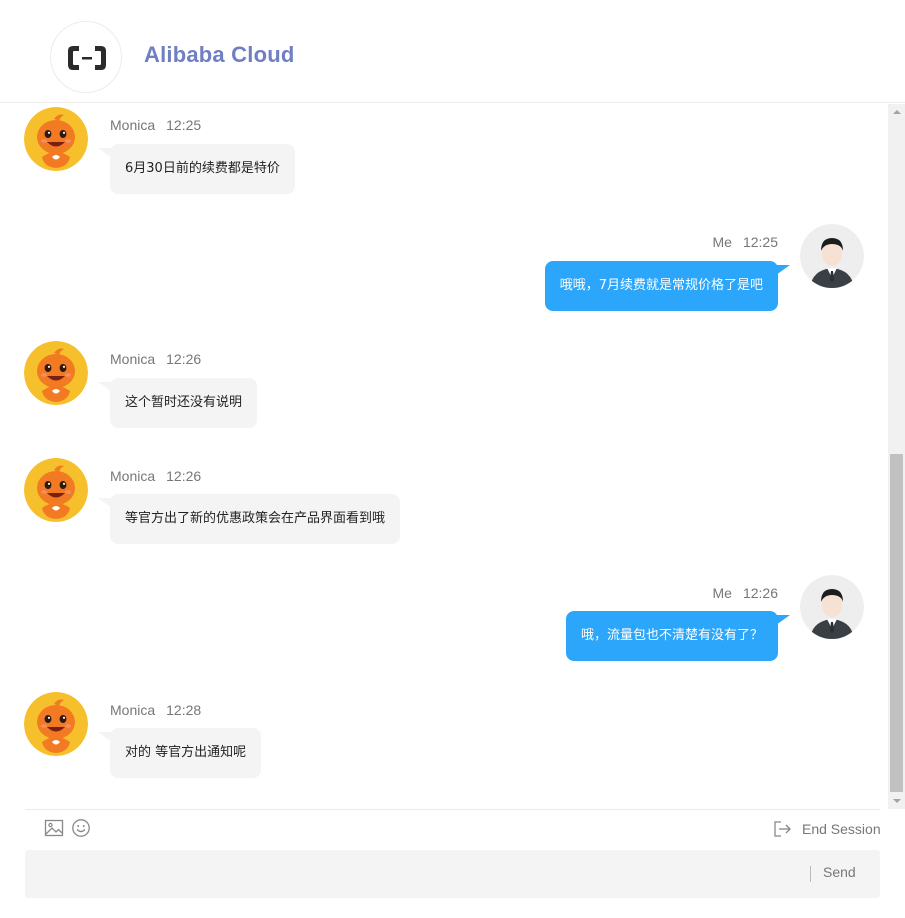 Image resolution: width=905 pixels, height=918 pixels. Describe the element at coordinates (54, 828) in the screenshot. I see `image-icon` at that location.